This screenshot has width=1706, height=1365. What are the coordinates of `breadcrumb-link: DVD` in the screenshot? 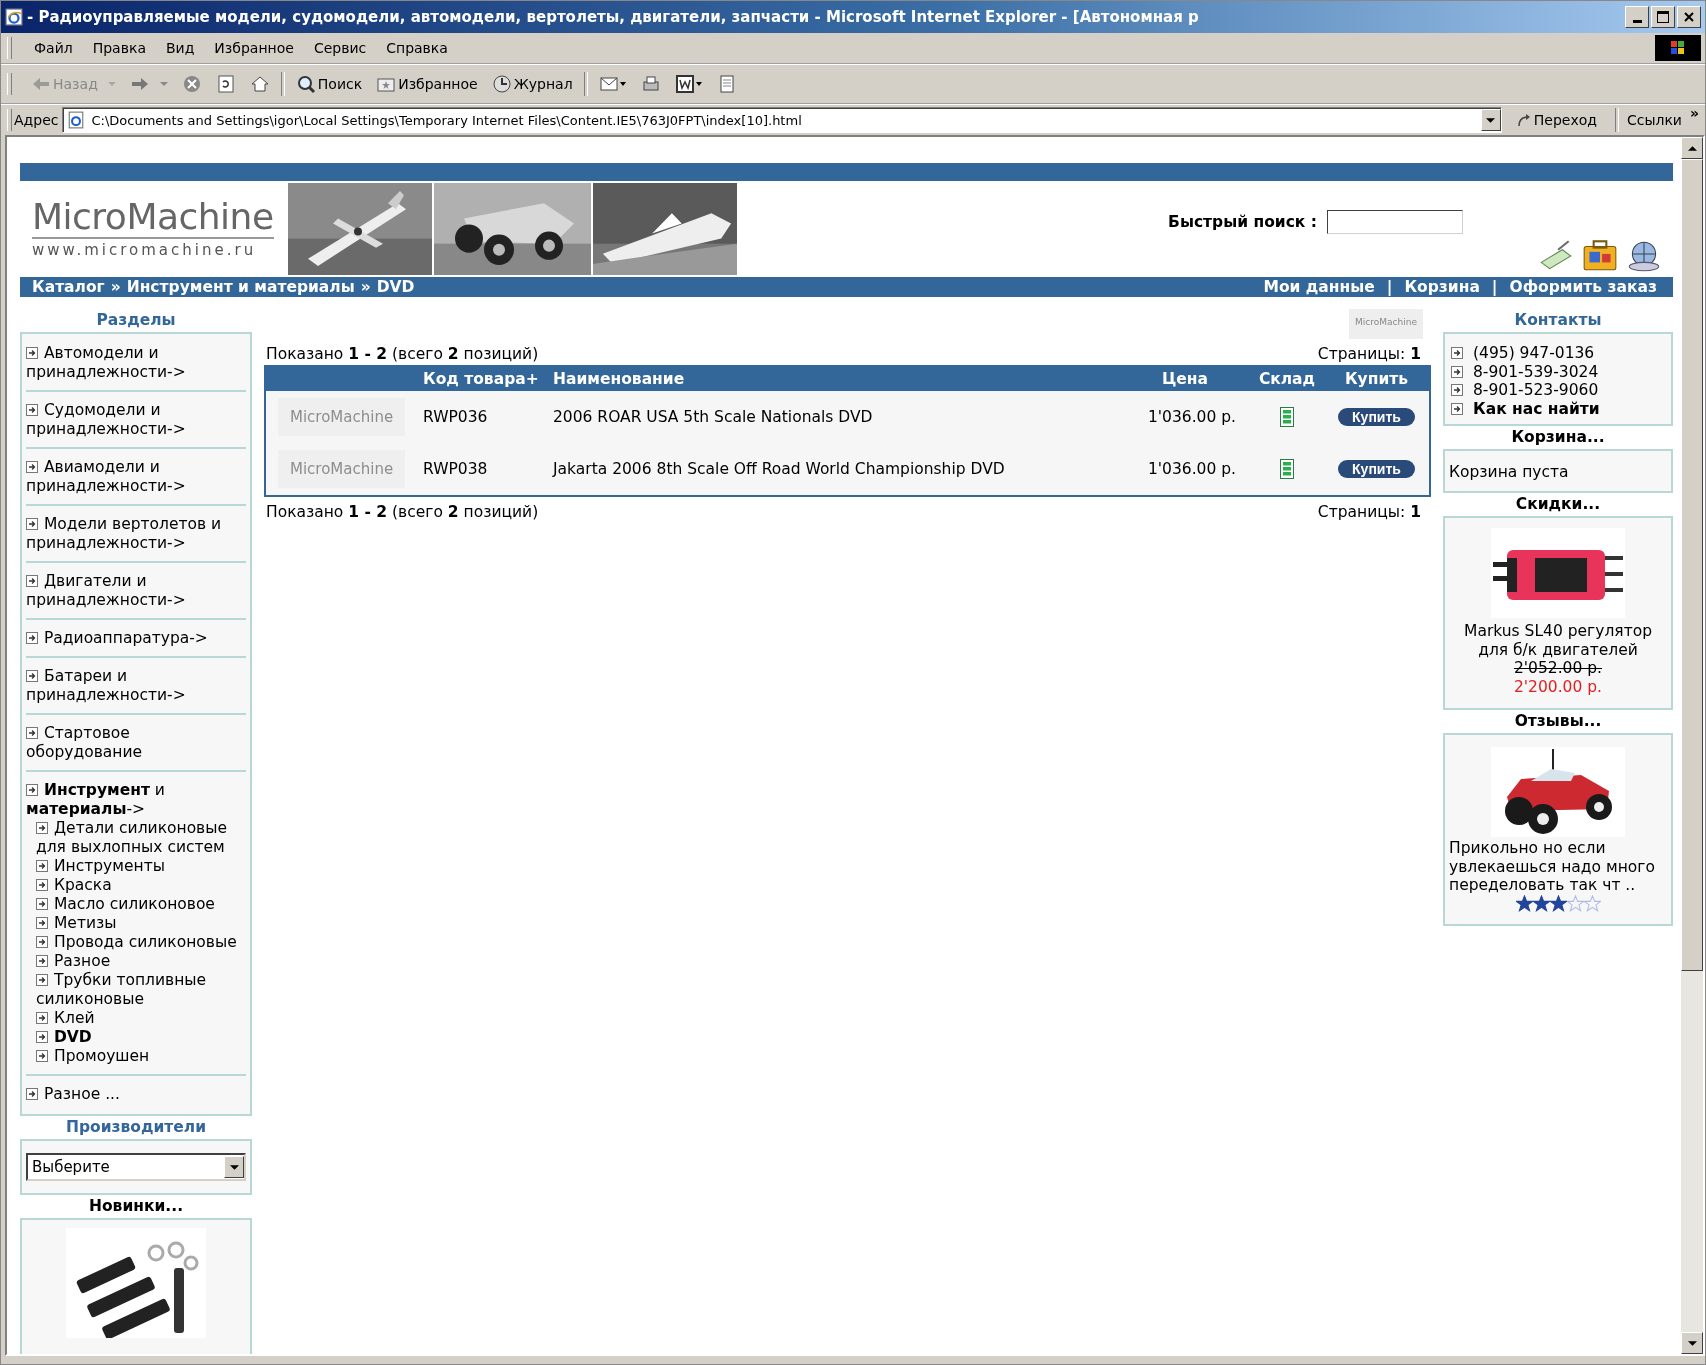 It's located at (395, 287).